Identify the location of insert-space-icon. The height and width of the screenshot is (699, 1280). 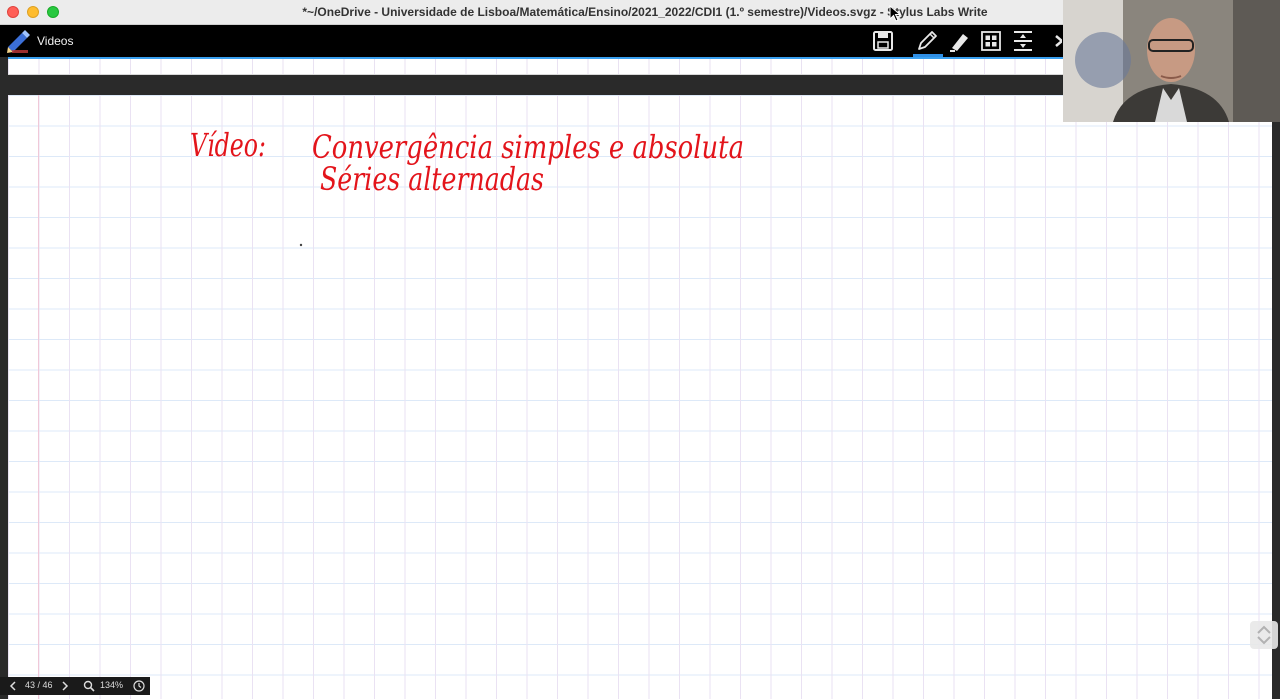
(1023, 41).